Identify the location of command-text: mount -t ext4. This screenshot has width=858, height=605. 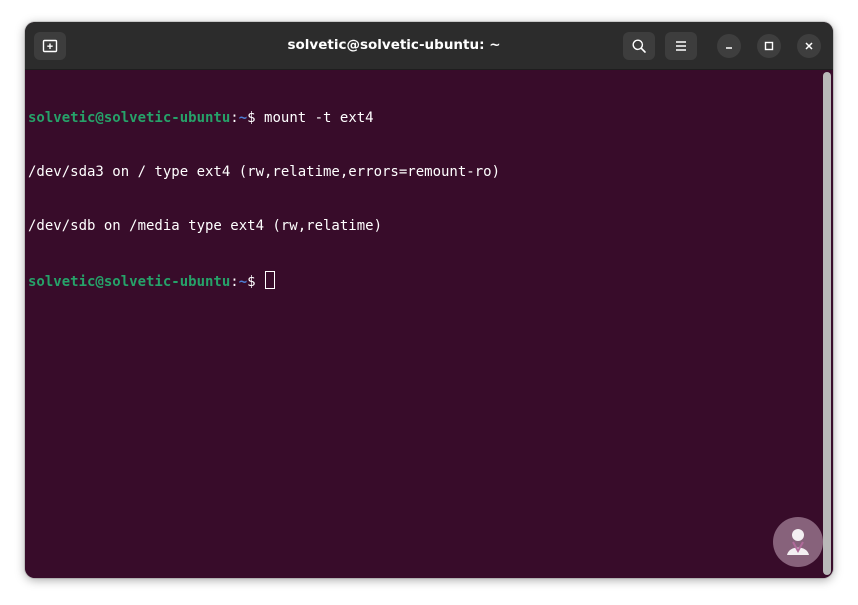
(319, 118).